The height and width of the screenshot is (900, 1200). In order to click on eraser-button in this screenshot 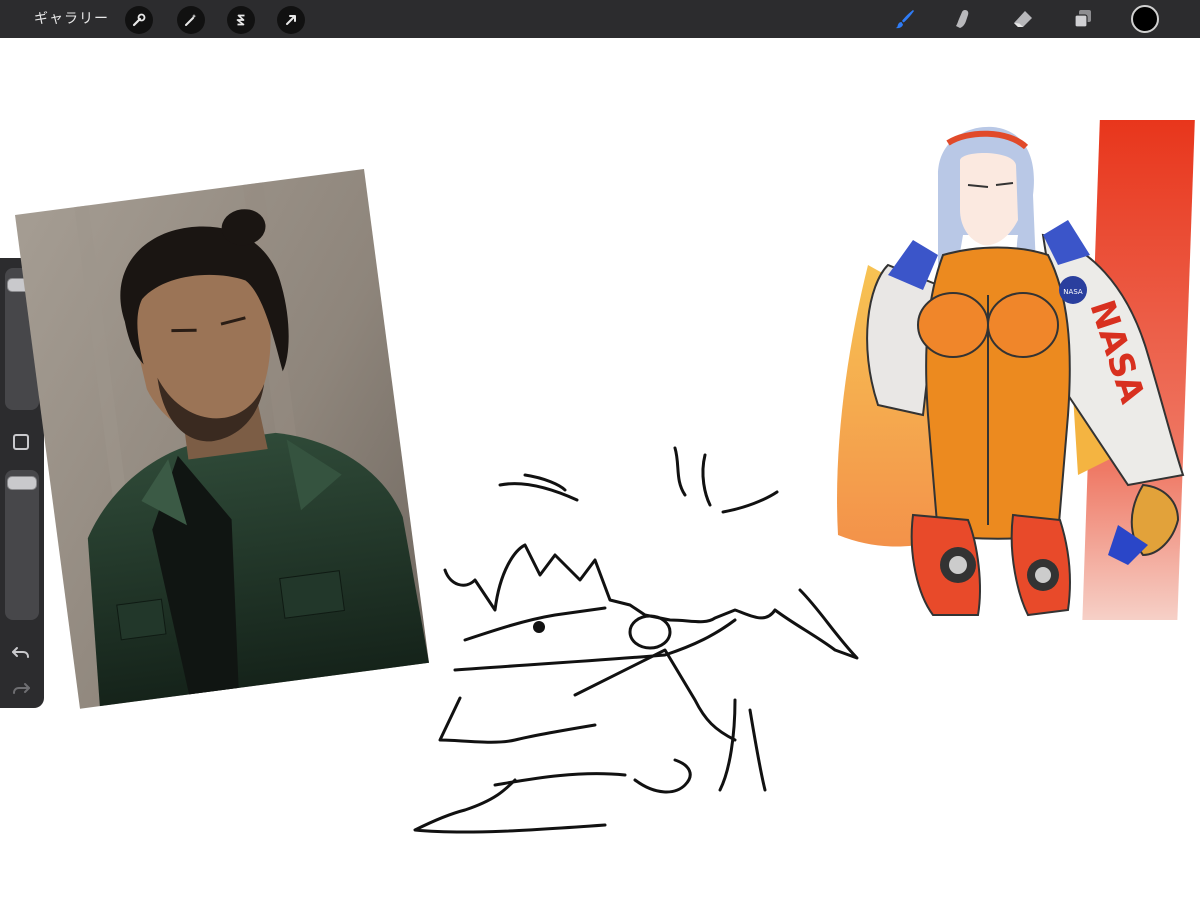, I will do `click(1023, 19)`.